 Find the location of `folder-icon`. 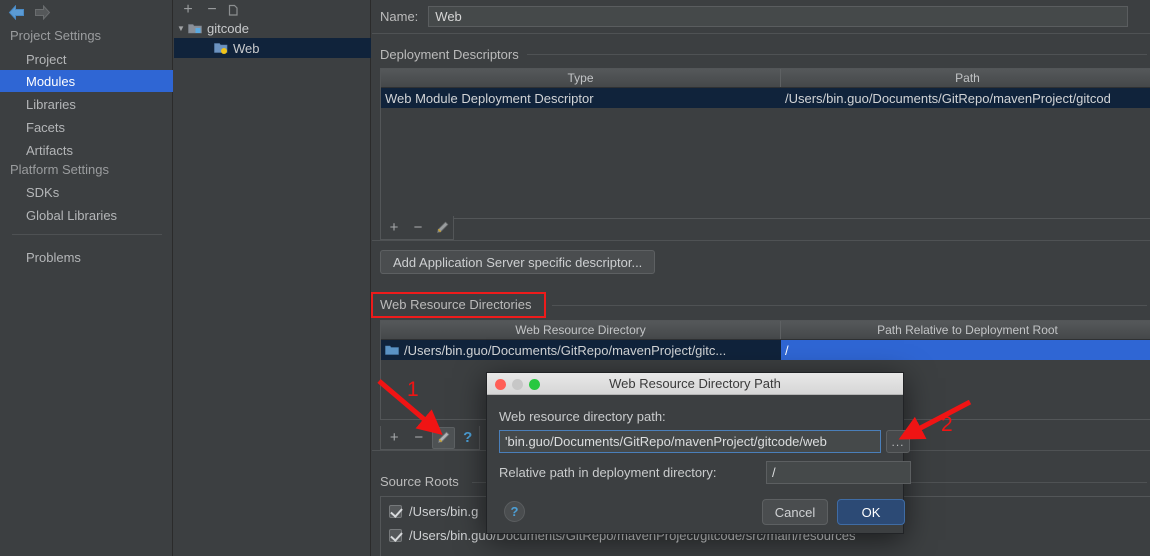

folder-icon is located at coordinates (392, 350).